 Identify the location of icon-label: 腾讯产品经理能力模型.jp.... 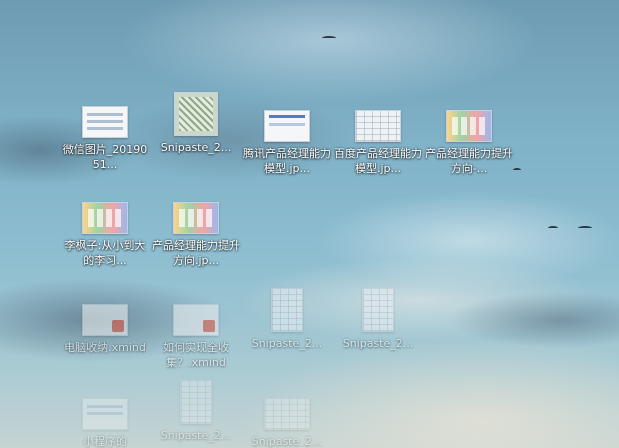
(287, 161).